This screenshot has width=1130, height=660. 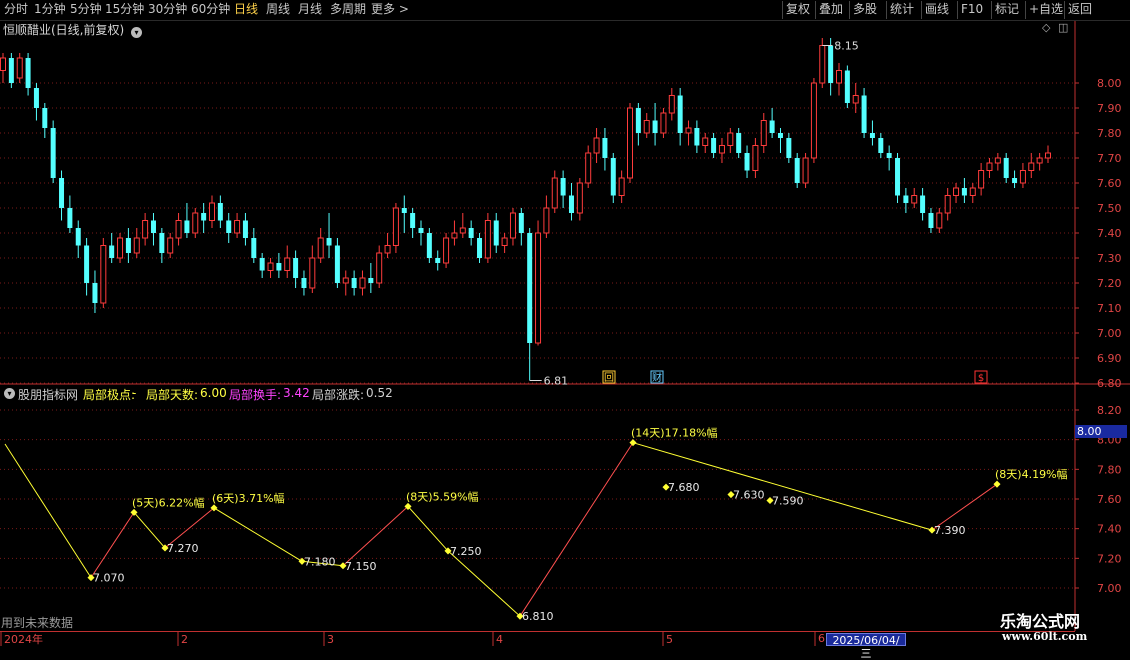 I want to click on toolbar-period-8: 月线, so click(x=310, y=10).